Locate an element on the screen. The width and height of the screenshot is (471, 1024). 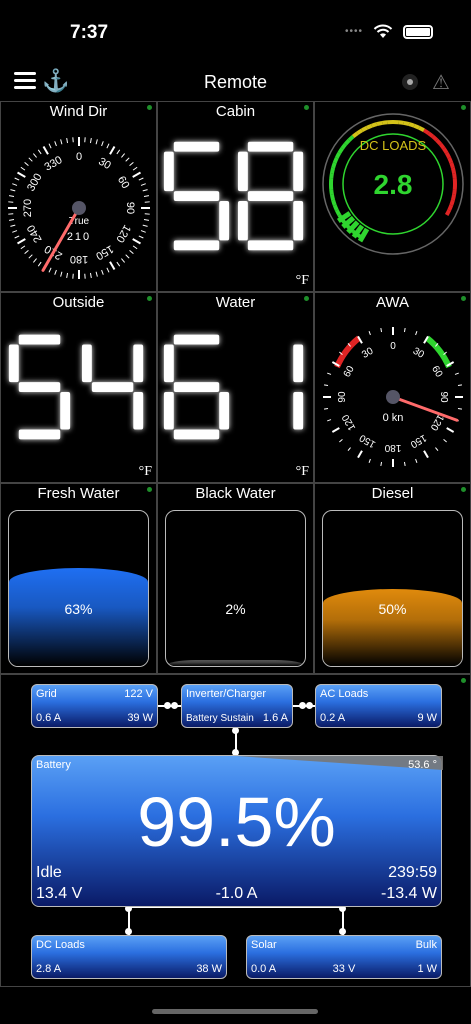
solar-box: Solar Bulk 0.0 A 33 V 1 W is located at coordinates (344, 957).